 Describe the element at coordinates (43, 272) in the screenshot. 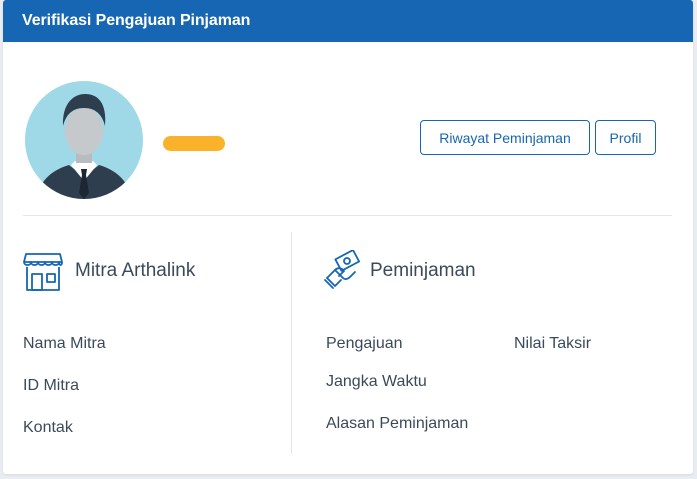

I see `storefront-icon` at that location.